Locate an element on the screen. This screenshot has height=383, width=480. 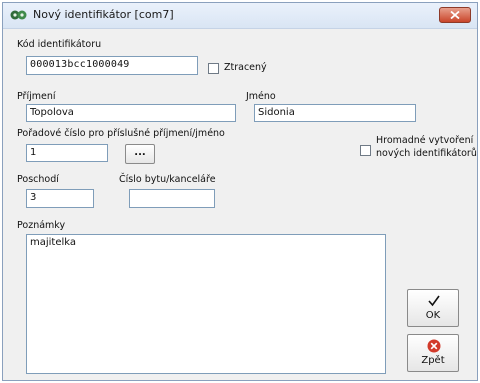
prijmeni-field: Topolova is located at coordinates (131, 113).